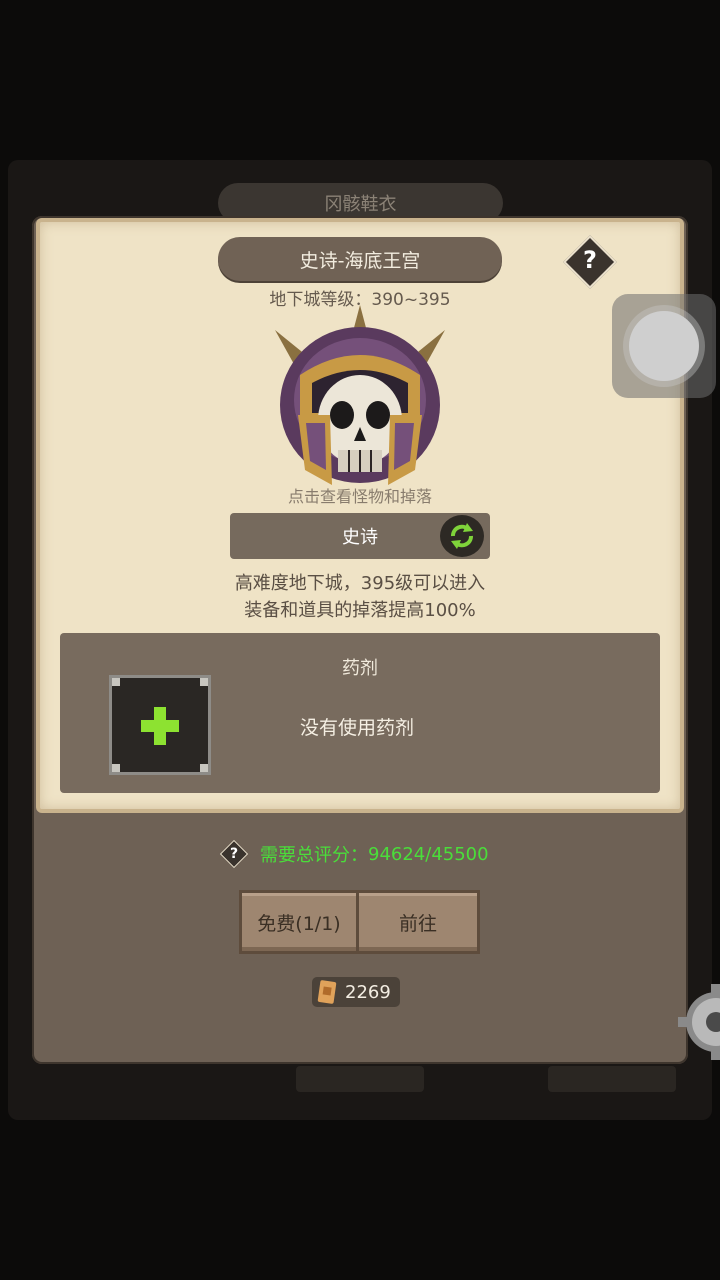  I want to click on dungeon-desc-line2: 装备和道具的掉落提高100%, so click(360, 610).